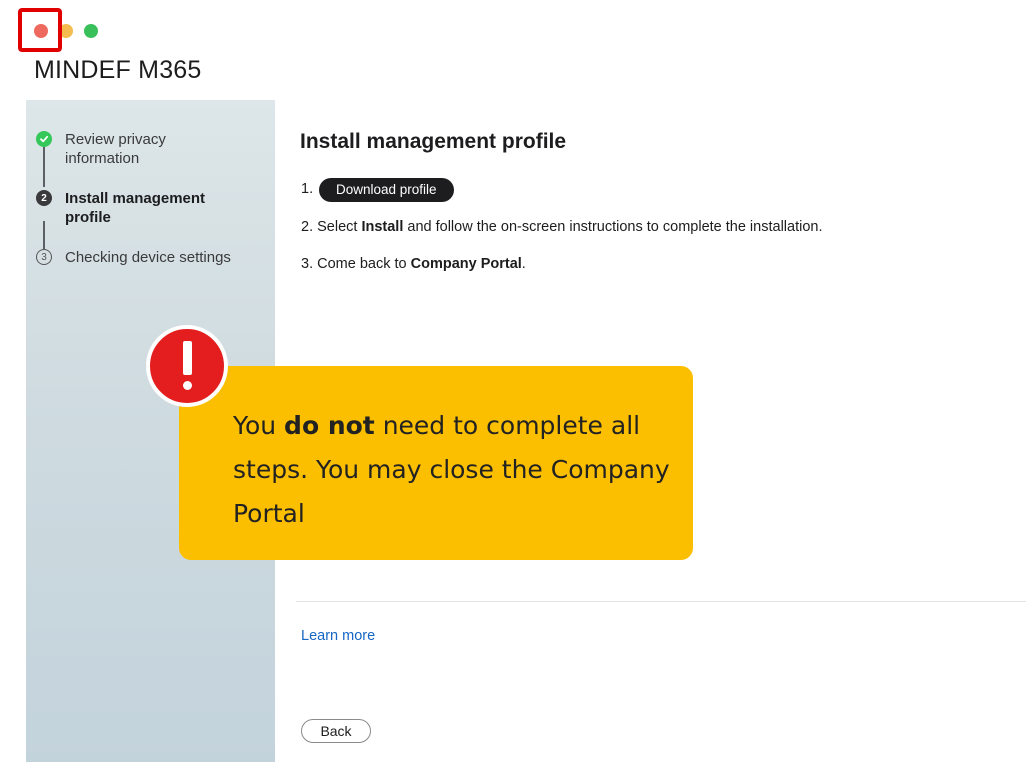 Image resolution: width=1026 pixels, height=762 pixels. What do you see at coordinates (44, 198) in the screenshot?
I see `step-number-icon: 2` at bounding box center [44, 198].